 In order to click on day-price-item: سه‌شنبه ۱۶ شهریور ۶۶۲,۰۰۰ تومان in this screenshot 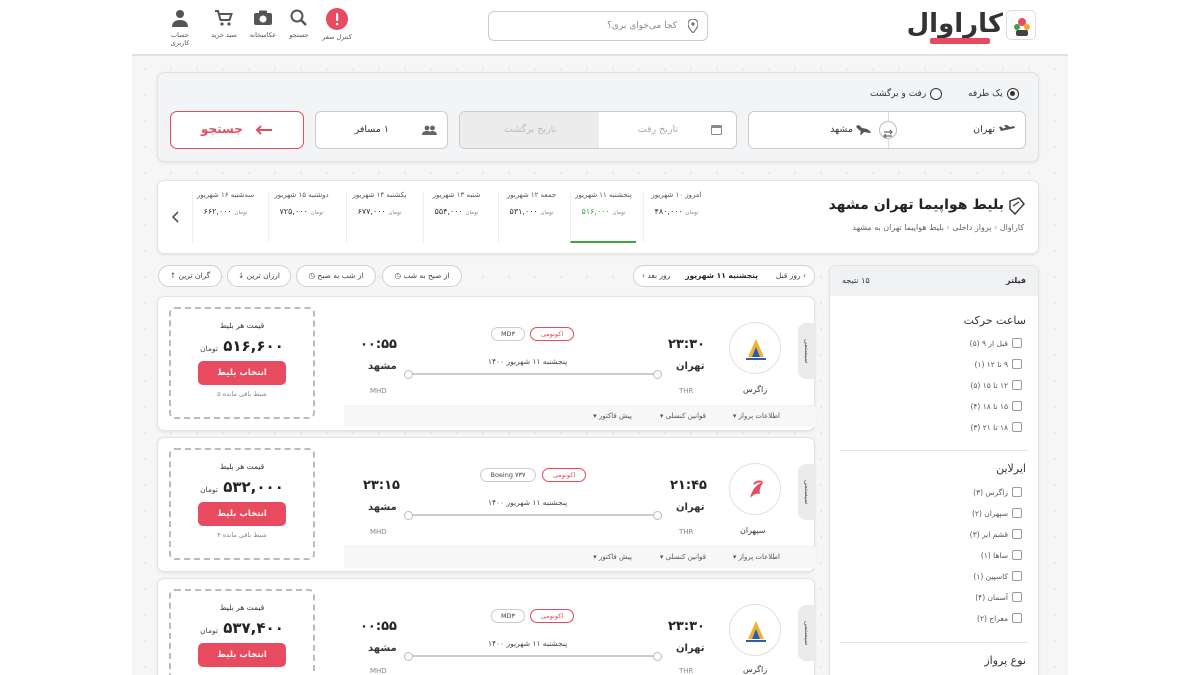, I will do `click(225, 217)`.